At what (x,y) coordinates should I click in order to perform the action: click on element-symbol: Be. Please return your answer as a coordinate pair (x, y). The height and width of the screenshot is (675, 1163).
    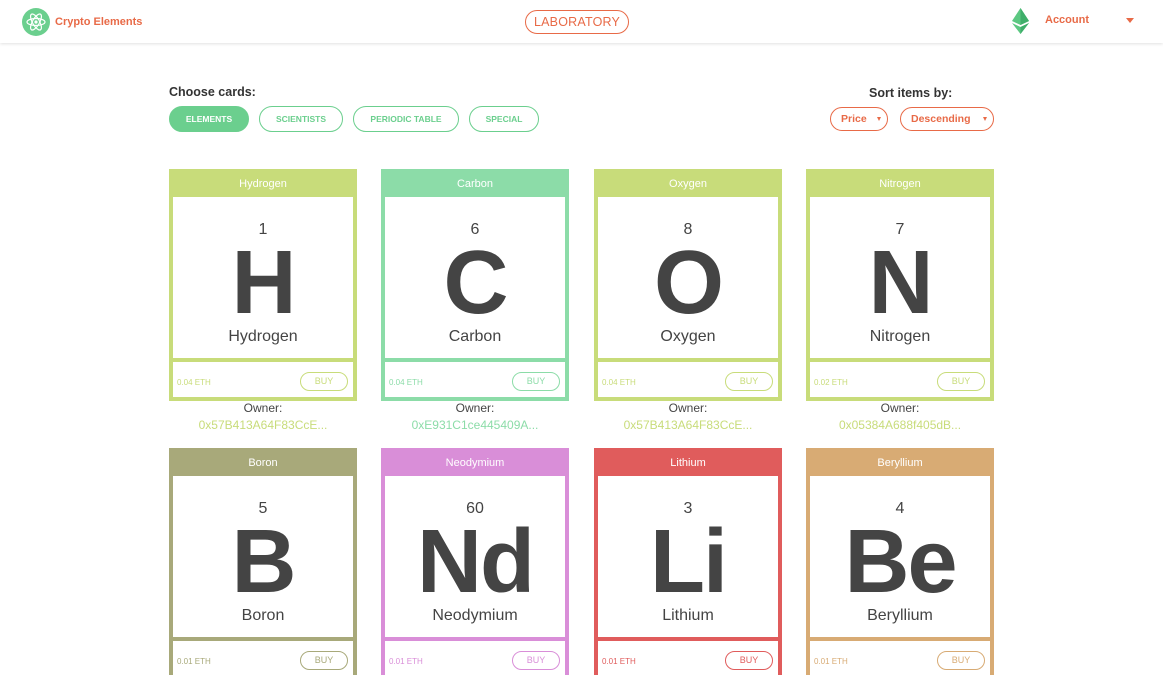
    Looking at the image, I should click on (900, 562).